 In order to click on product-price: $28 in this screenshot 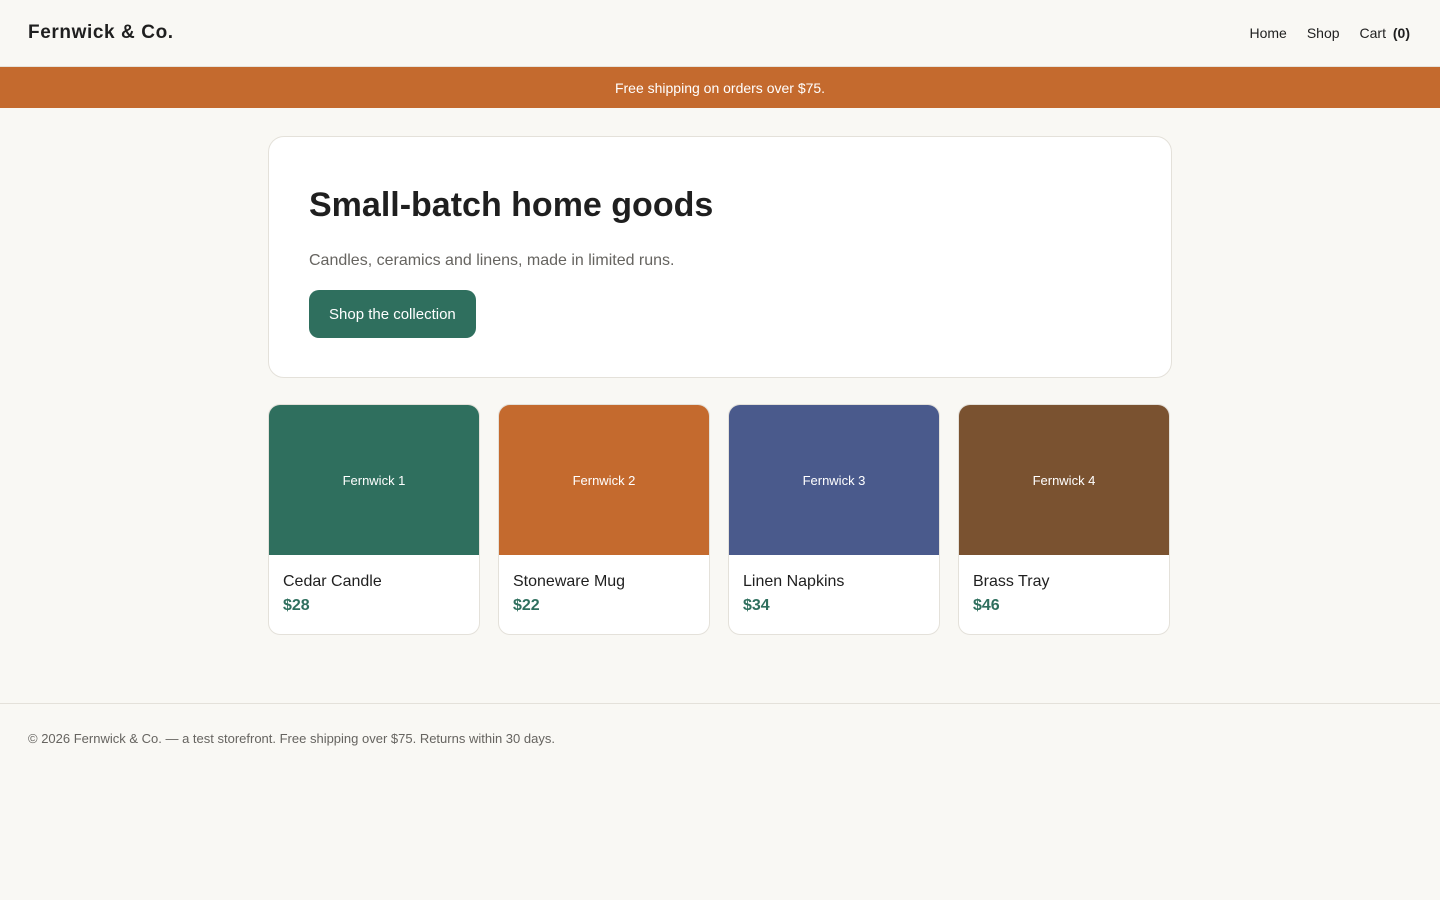, I will do `click(296, 605)`.